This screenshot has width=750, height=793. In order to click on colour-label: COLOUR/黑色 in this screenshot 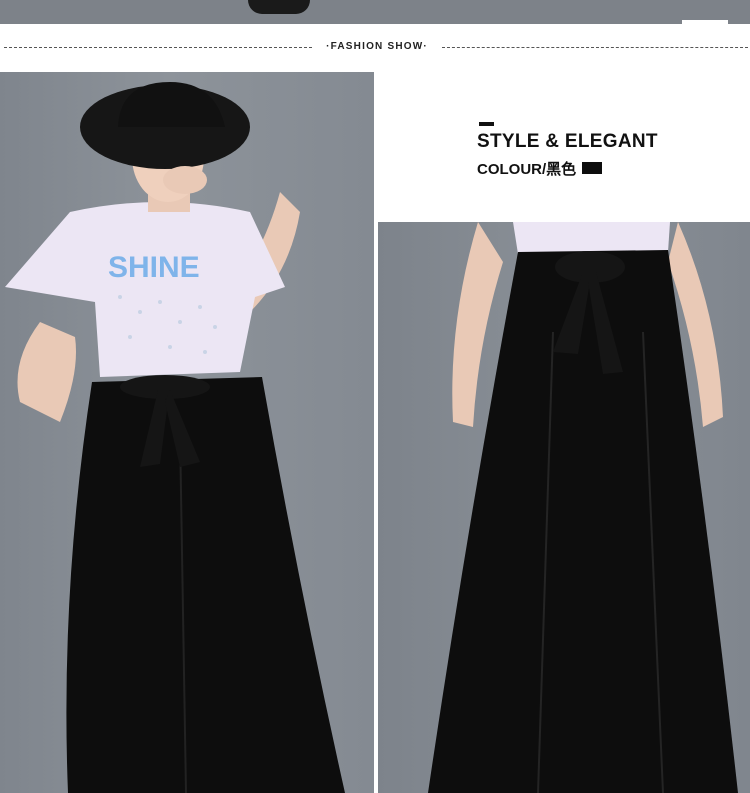, I will do `click(527, 169)`.